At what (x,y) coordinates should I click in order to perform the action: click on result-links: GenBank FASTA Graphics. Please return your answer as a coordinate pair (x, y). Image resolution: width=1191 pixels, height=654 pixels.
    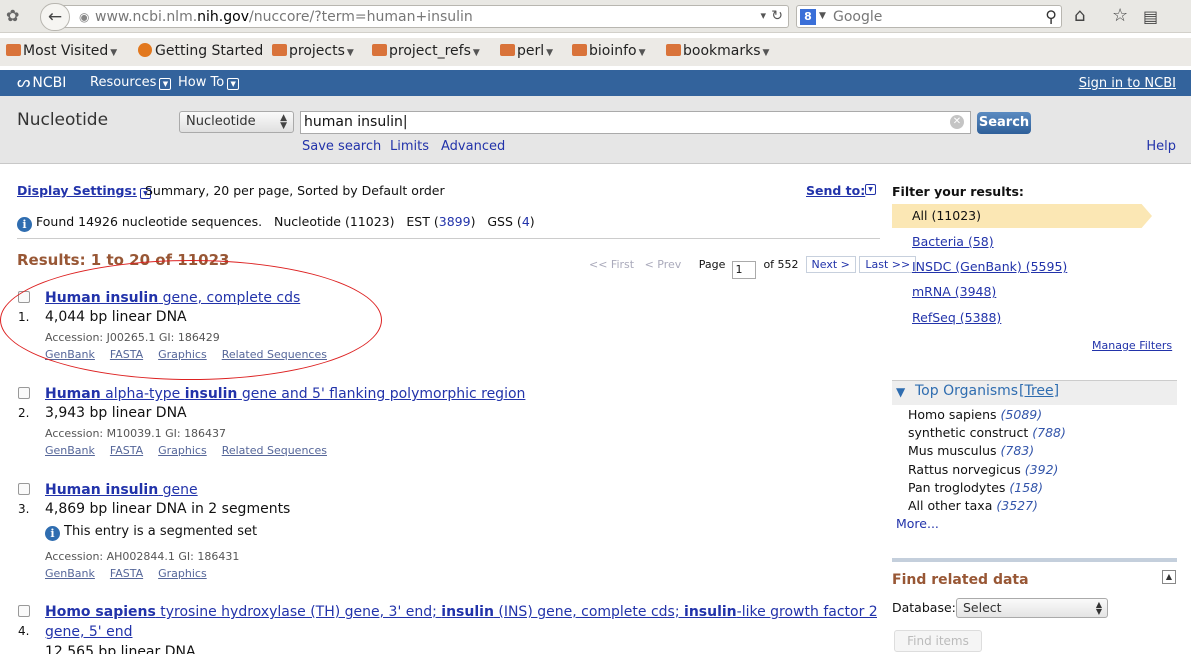
    Looking at the image, I should click on (133, 573).